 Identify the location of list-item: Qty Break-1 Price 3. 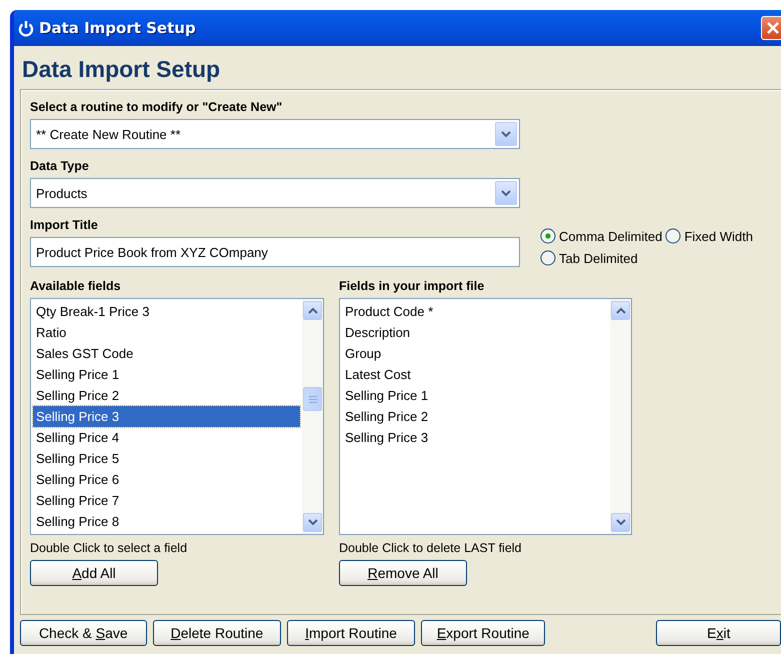
(166, 311).